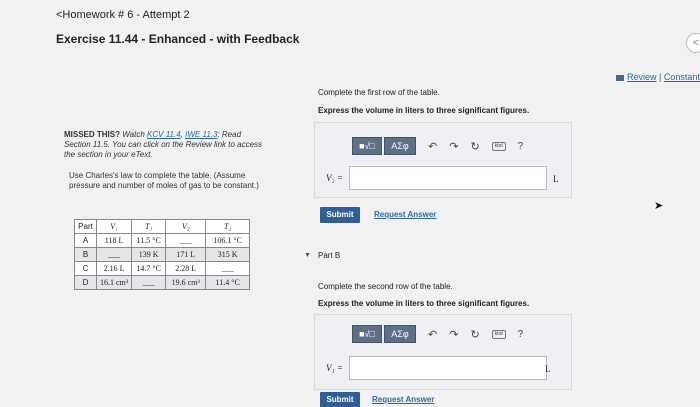 The height and width of the screenshot is (407, 700). What do you see at coordinates (334, 178) in the screenshot?
I see `part-a-variable-label: V₂ =` at bounding box center [334, 178].